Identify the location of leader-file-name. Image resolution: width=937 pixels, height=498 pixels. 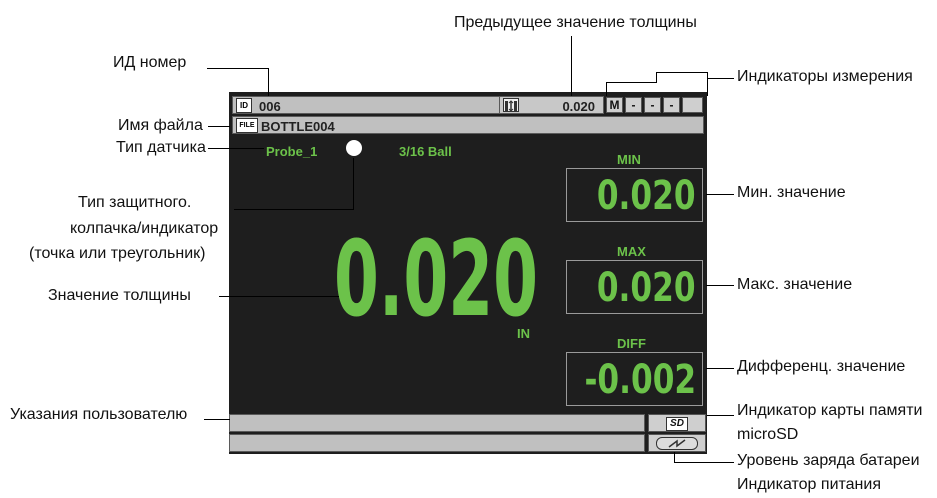
(219, 126).